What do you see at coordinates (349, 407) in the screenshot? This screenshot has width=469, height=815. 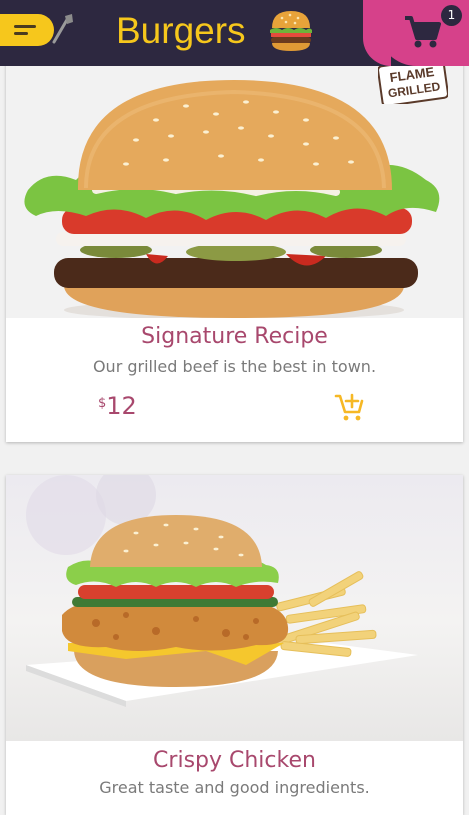 I see `add-to-cart-icon` at bounding box center [349, 407].